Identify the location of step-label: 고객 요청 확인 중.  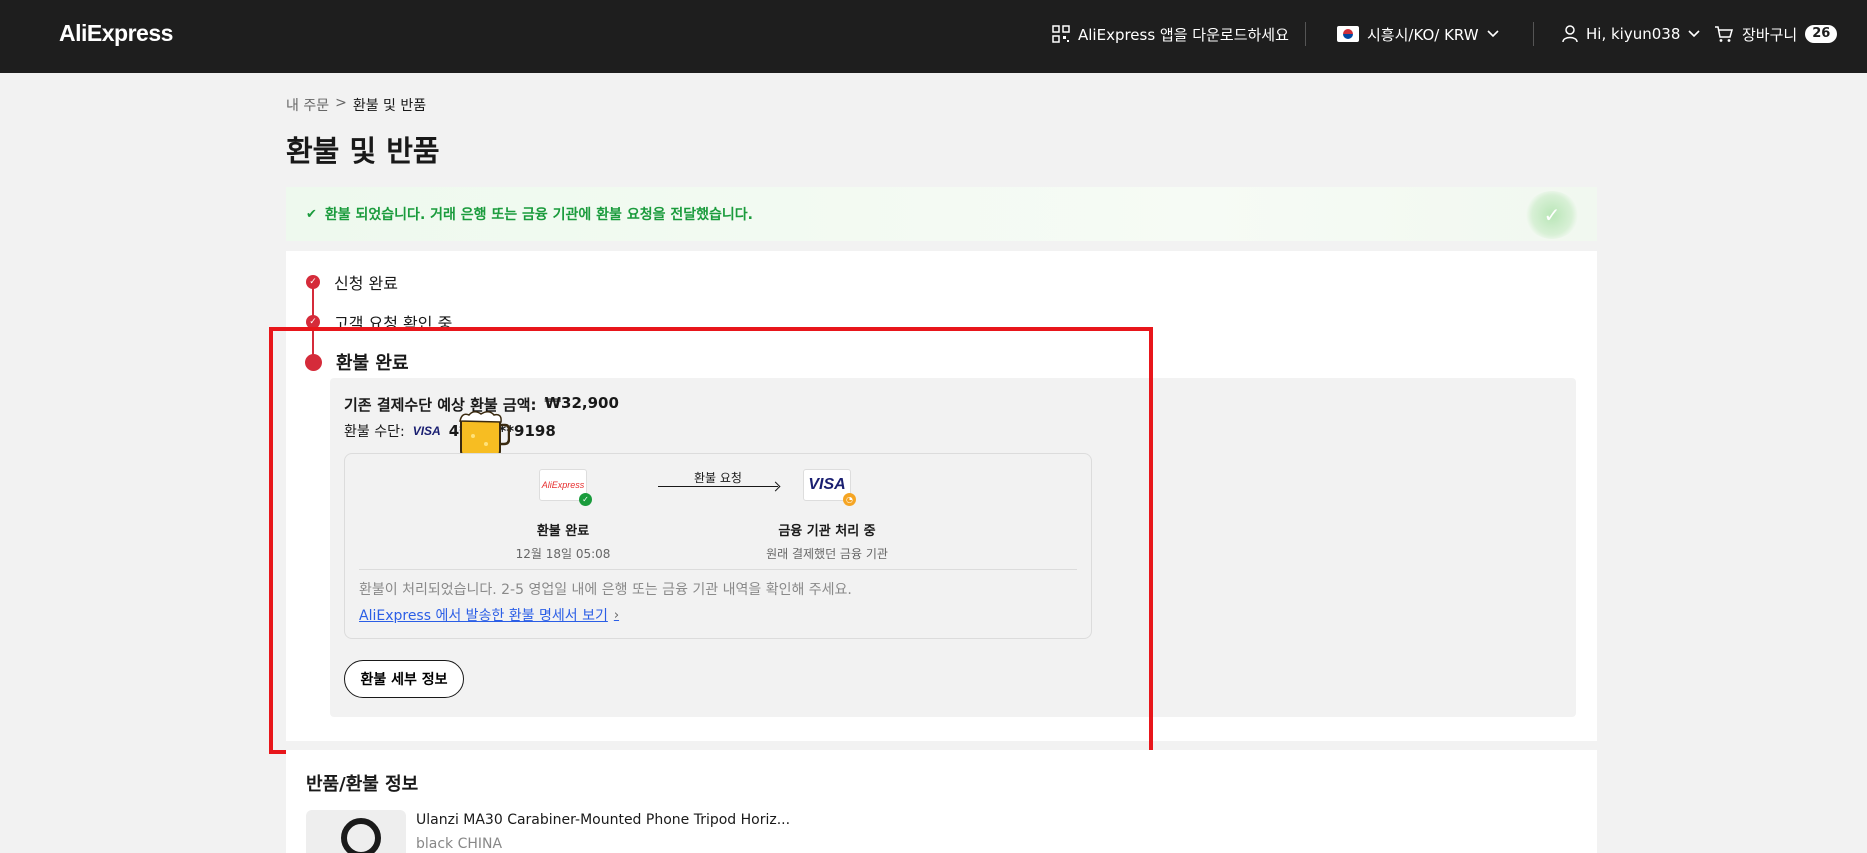
(393, 323).